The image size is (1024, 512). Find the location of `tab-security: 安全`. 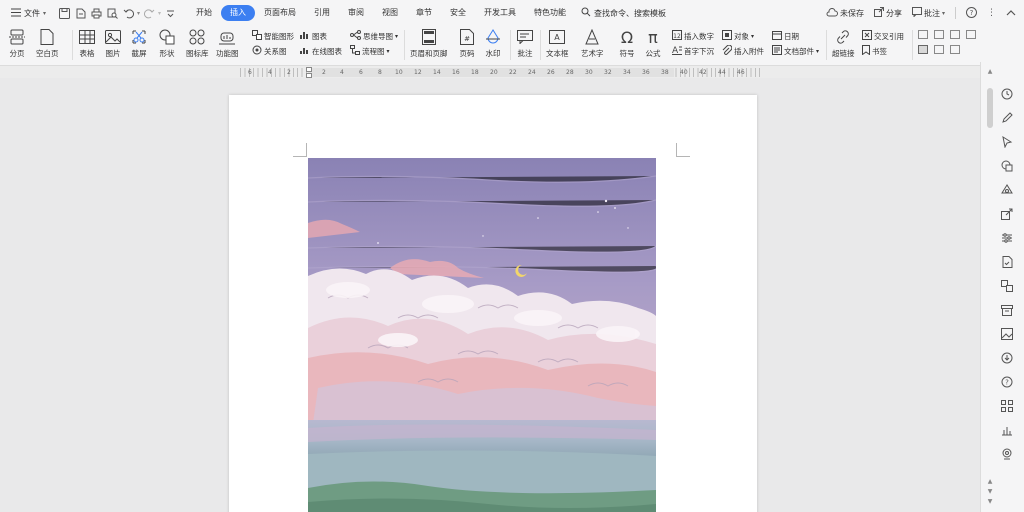

tab-security: 安全 is located at coordinates (458, 13).